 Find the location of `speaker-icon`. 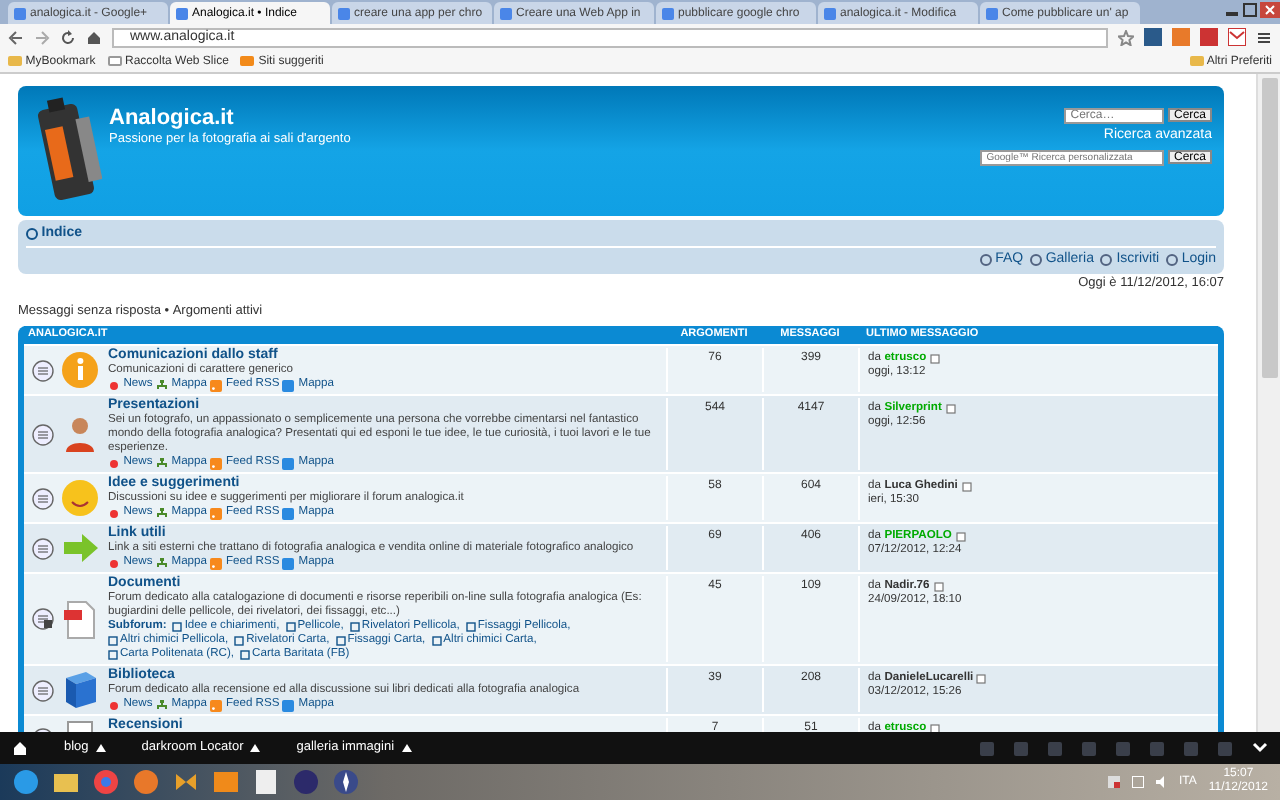

speaker-icon is located at coordinates (1161, 782).